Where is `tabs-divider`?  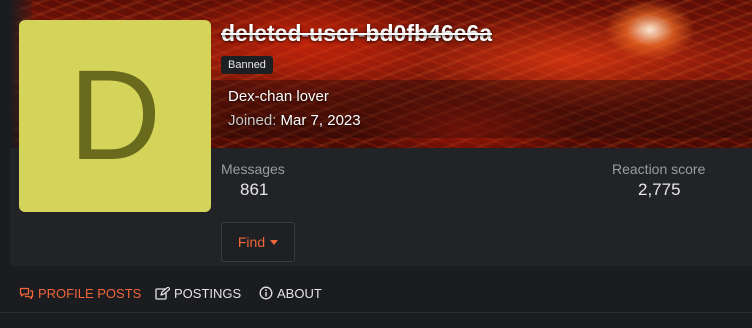 tabs-divider is located at coordinates (376, 320).